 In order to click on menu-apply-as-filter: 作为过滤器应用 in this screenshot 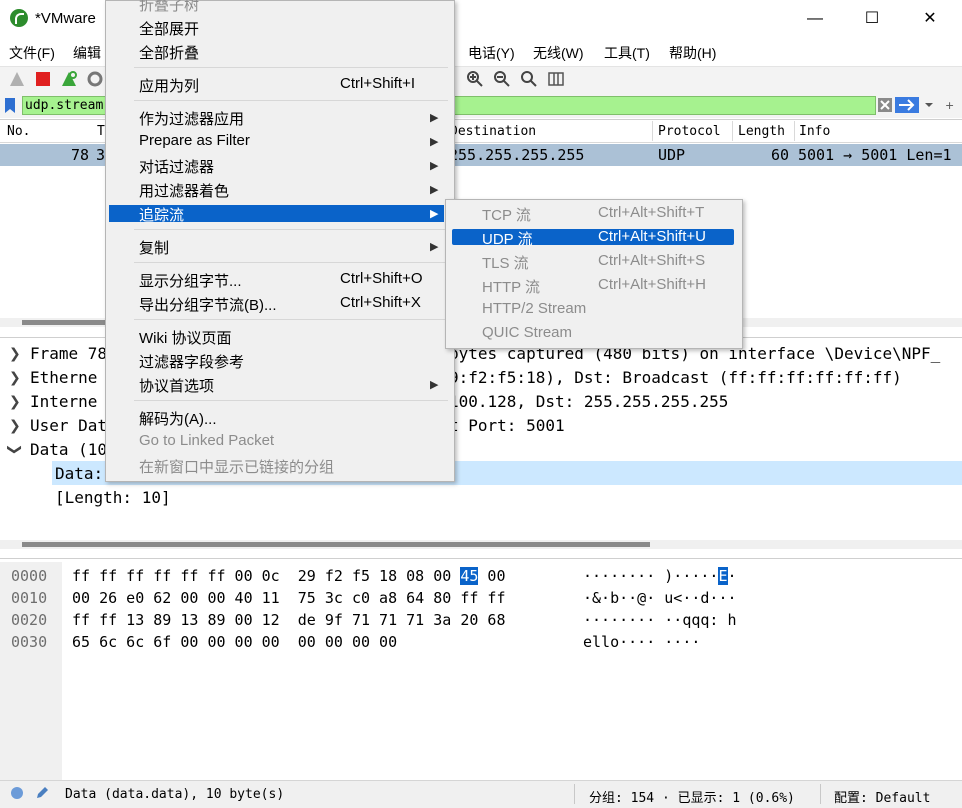, I will do `click(191, 118)`.